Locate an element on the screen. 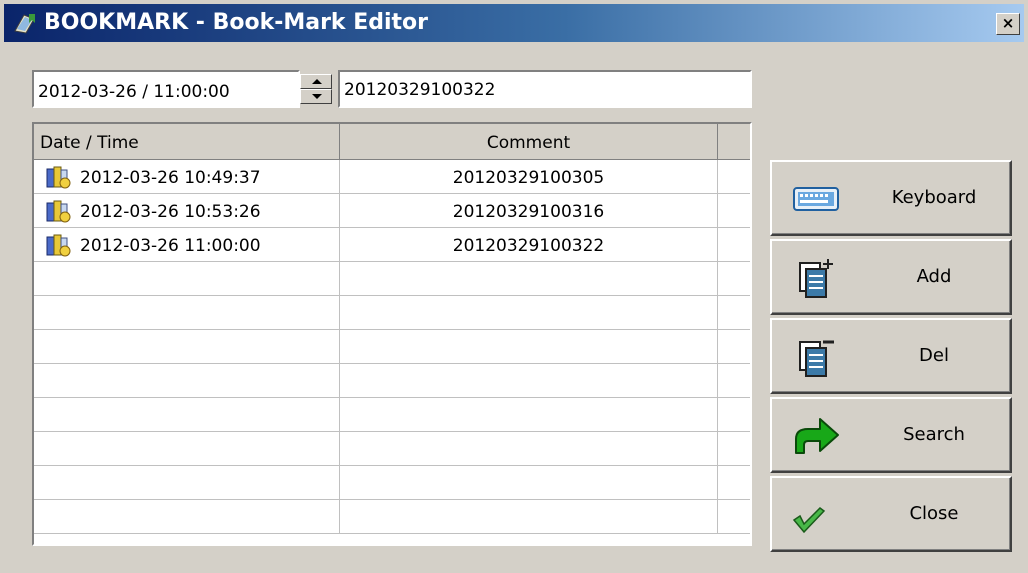  window-title: BOOKMARK - Book-Mark Editor is located at coordinates (236, 22).